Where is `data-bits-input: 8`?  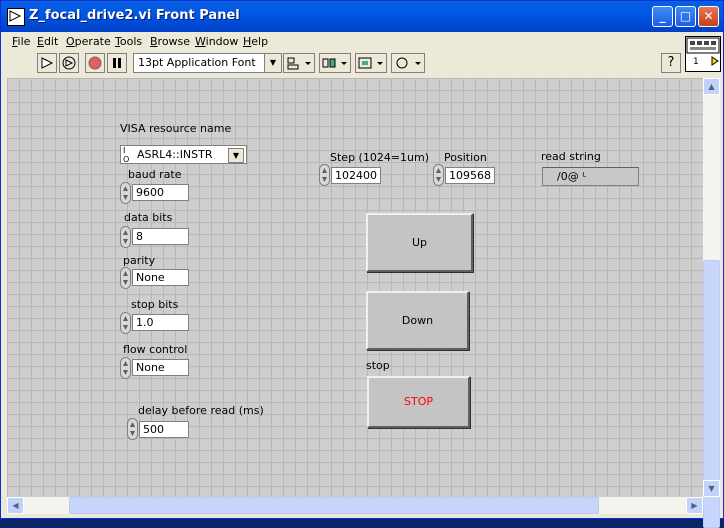
data-bits-input: 8 is located at coordinates (160, 236).